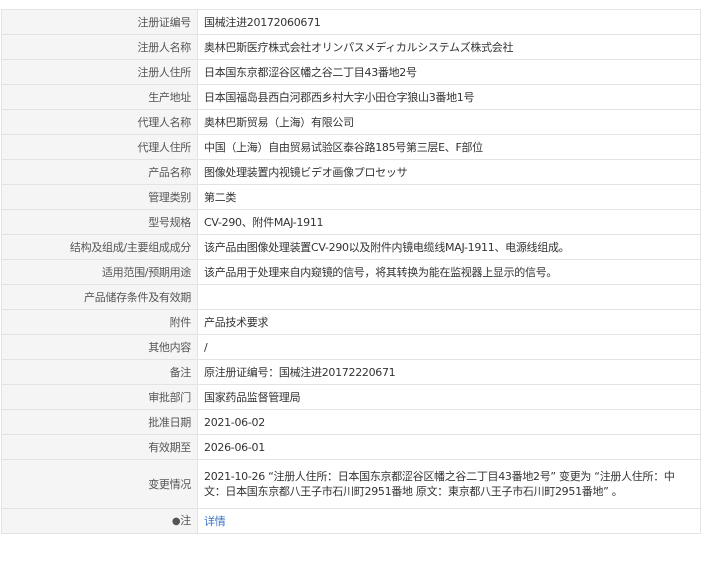  Describe the element at coordinates (99, 397) in the screenshot. I see `field-label: 审批部门` at that location.